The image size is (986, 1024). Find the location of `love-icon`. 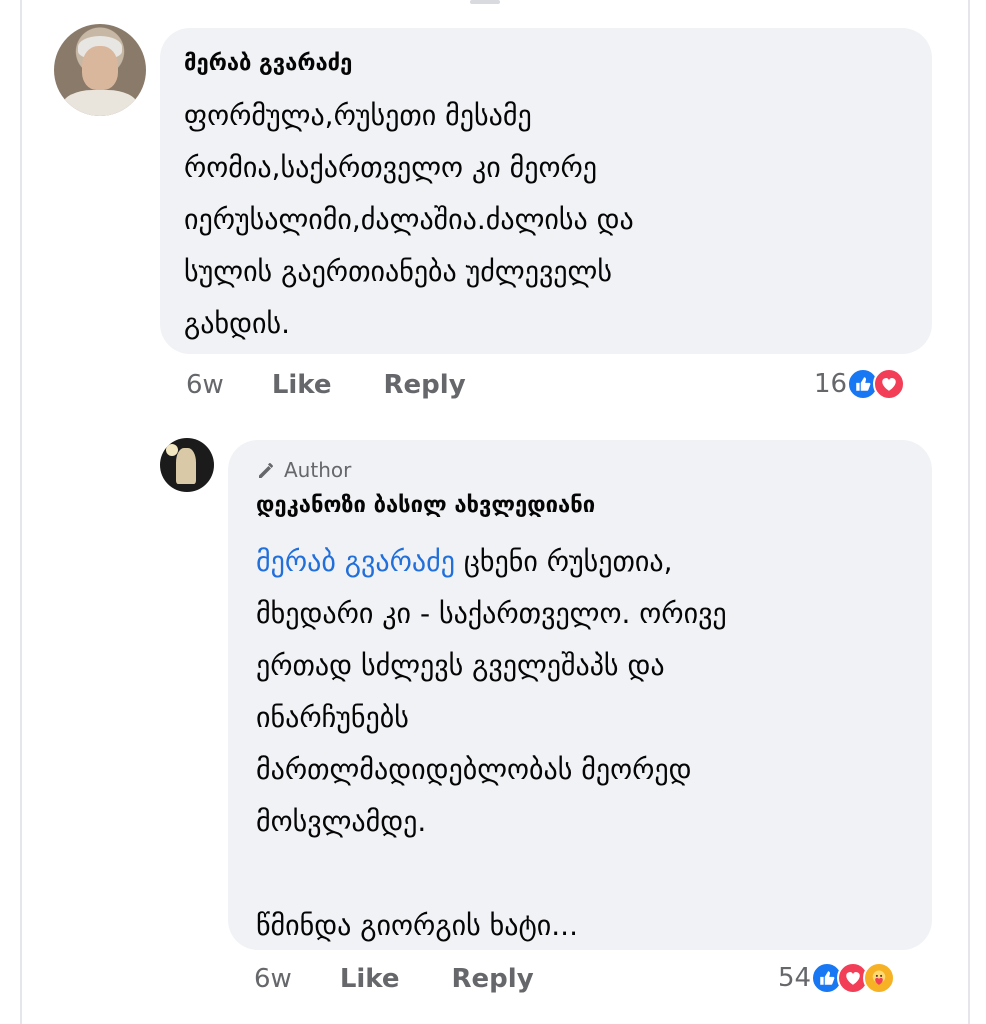

love-icon is located at coordinates (889, 384).